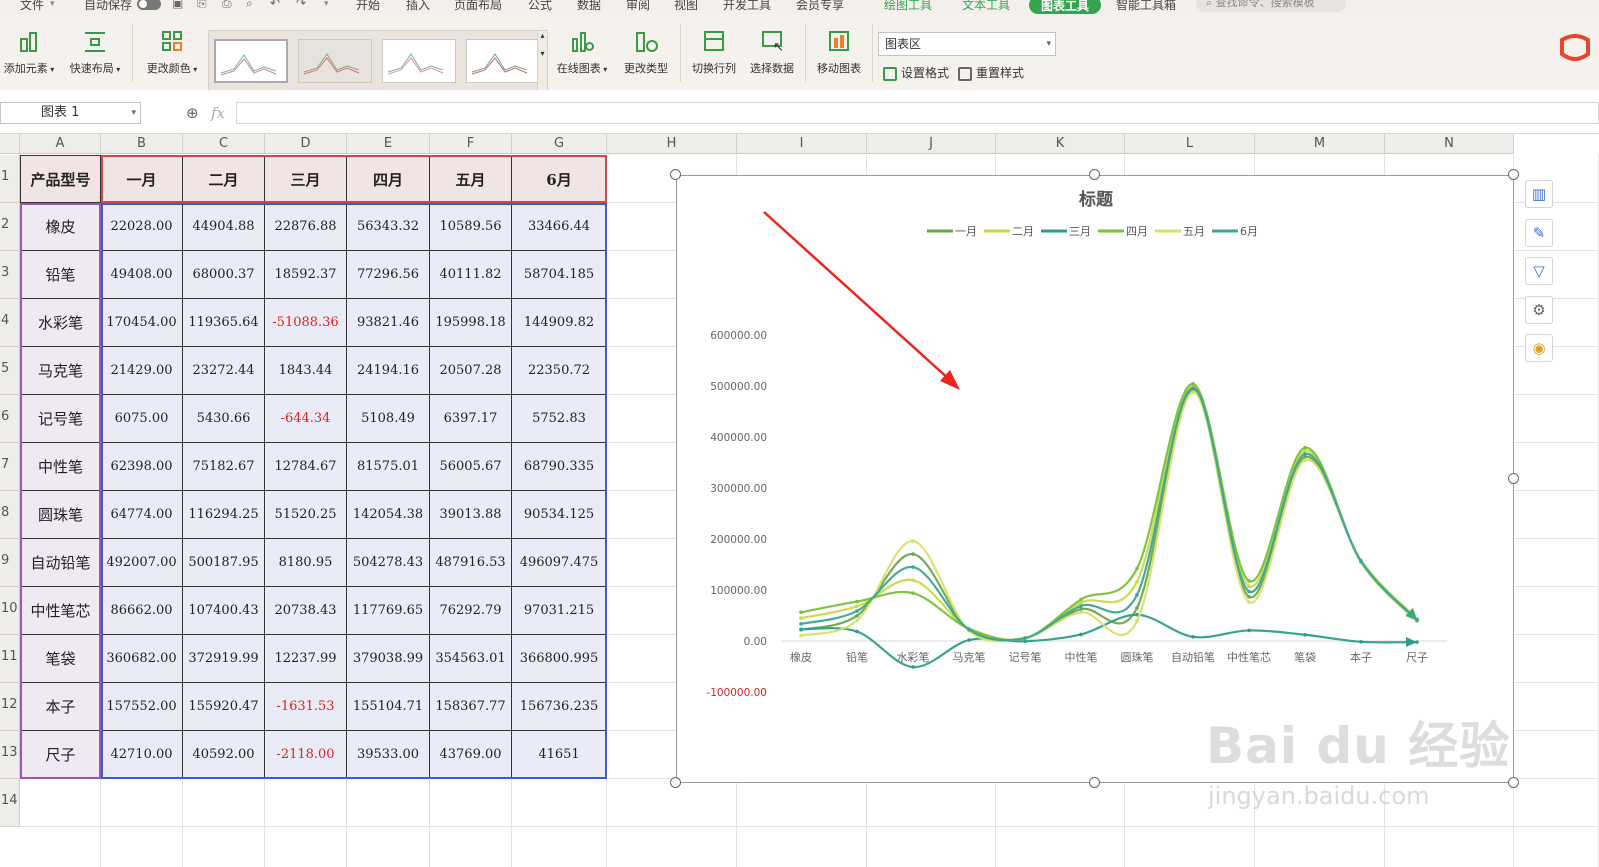 The image size is (1599, 867). What do you see at coordinates (306, 611) in the screenshot?
I see `table-cell: 20738.43` at bounding box center [306, 611].